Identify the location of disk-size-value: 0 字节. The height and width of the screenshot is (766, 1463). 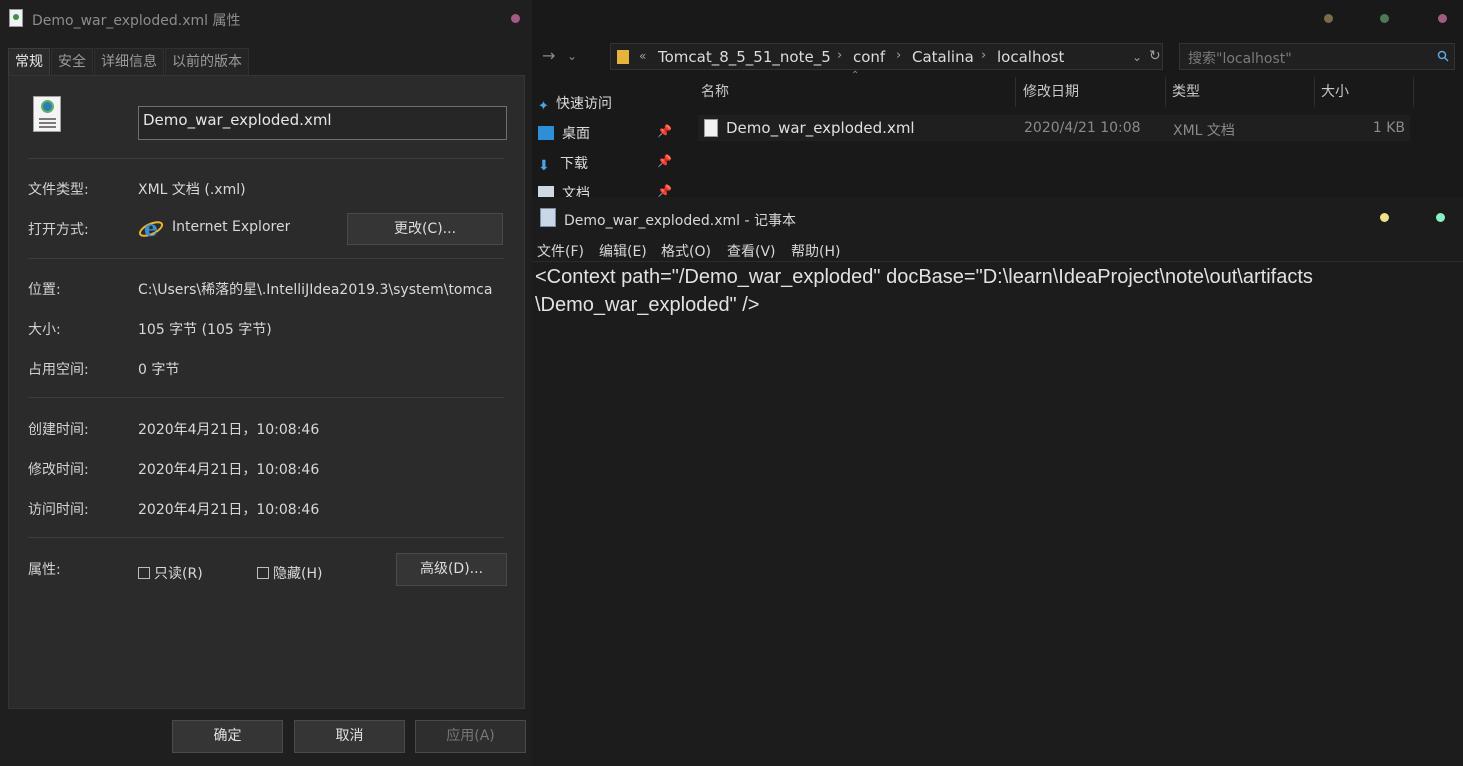
(159, 370).